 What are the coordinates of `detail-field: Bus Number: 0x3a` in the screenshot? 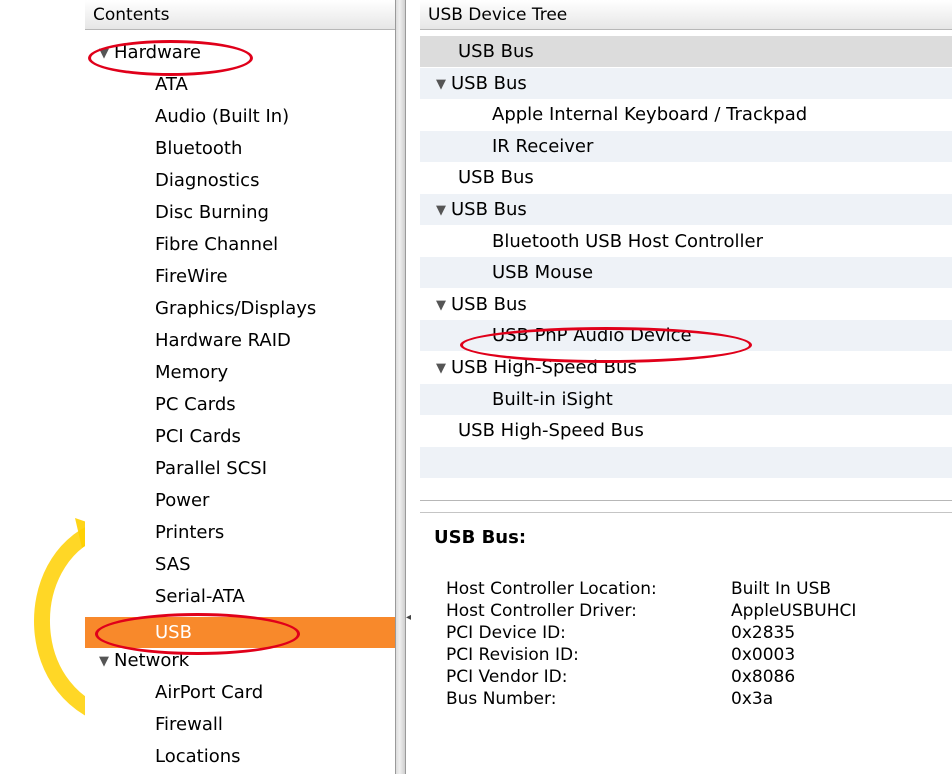 It's located at (609, 699).